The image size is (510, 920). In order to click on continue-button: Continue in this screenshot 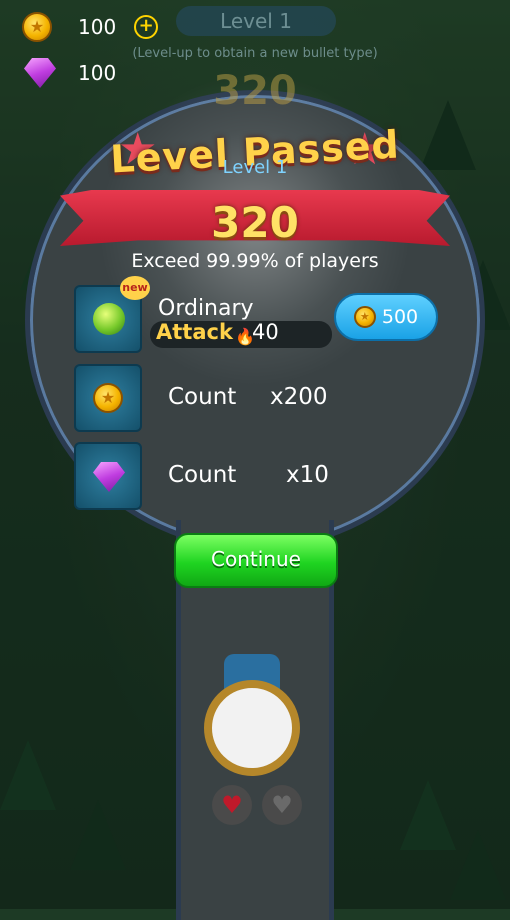, I will do `click(256, 560)`.